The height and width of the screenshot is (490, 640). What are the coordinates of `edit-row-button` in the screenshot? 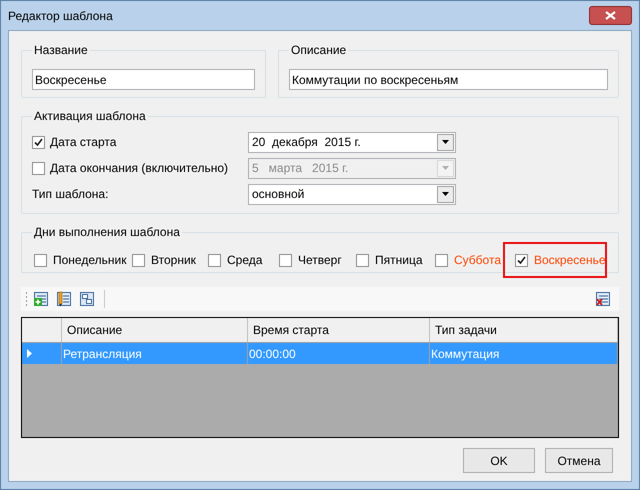 It's located at (64, 299).